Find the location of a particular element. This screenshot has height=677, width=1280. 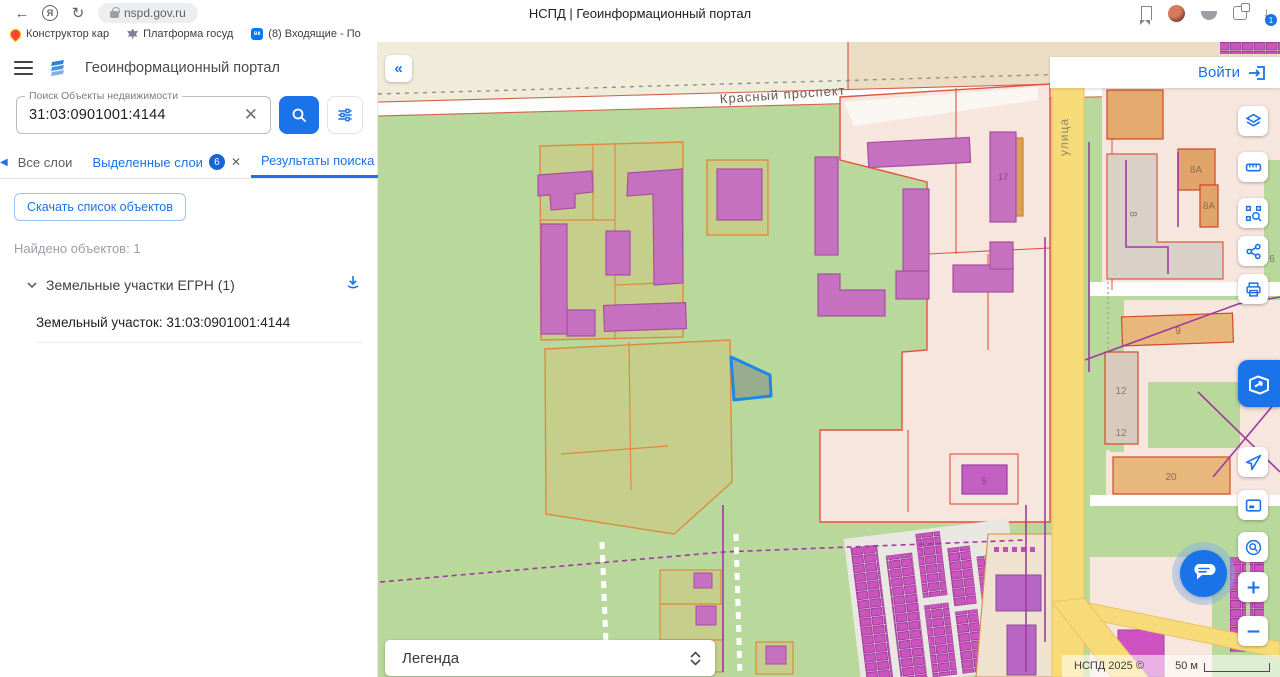

back-icon: ← is located at coordinates (22, 13).